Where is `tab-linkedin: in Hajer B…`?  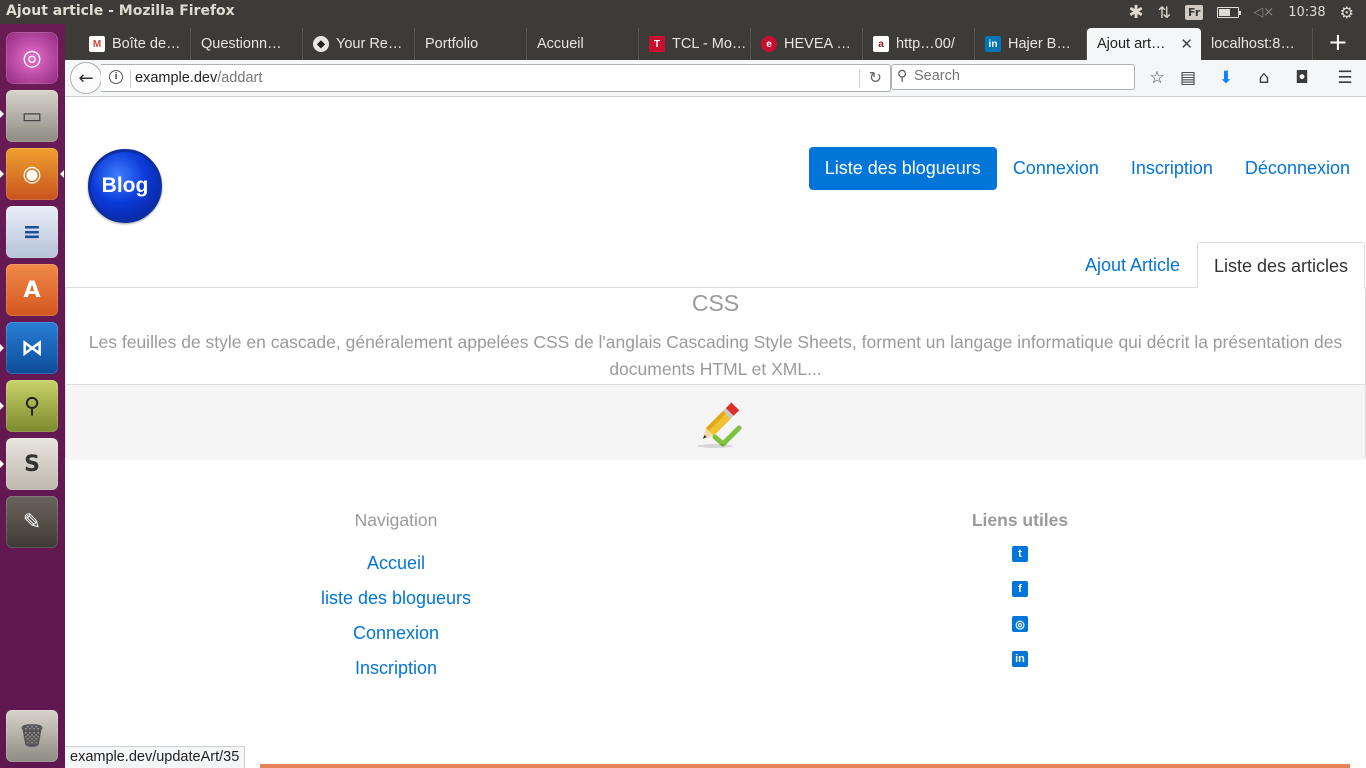
tab-linkedin: in Hajer B… is located at coordinates (1031, 44).